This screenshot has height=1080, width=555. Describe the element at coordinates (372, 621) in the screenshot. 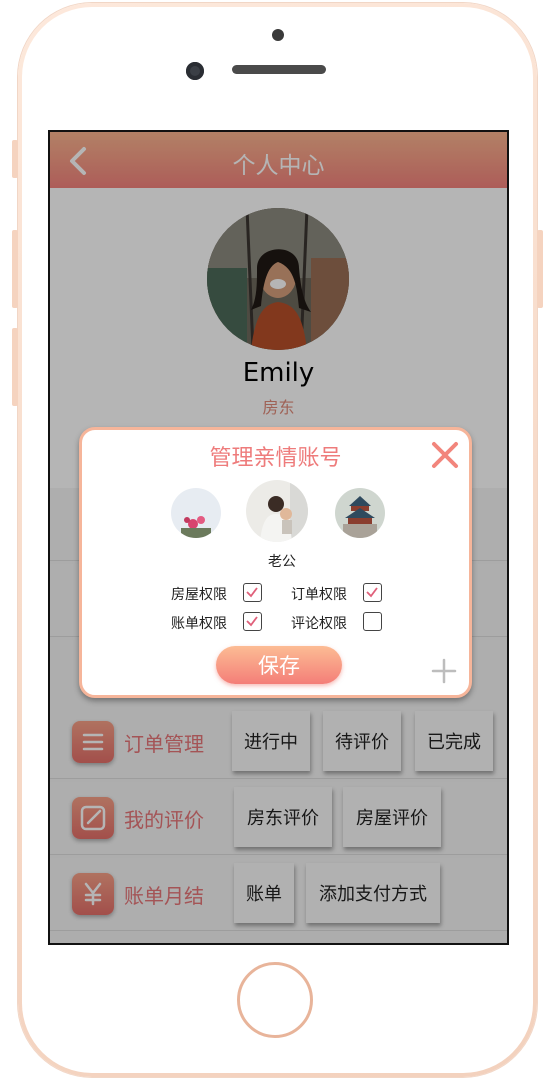

I see `perm-checkbox-review` at that location.